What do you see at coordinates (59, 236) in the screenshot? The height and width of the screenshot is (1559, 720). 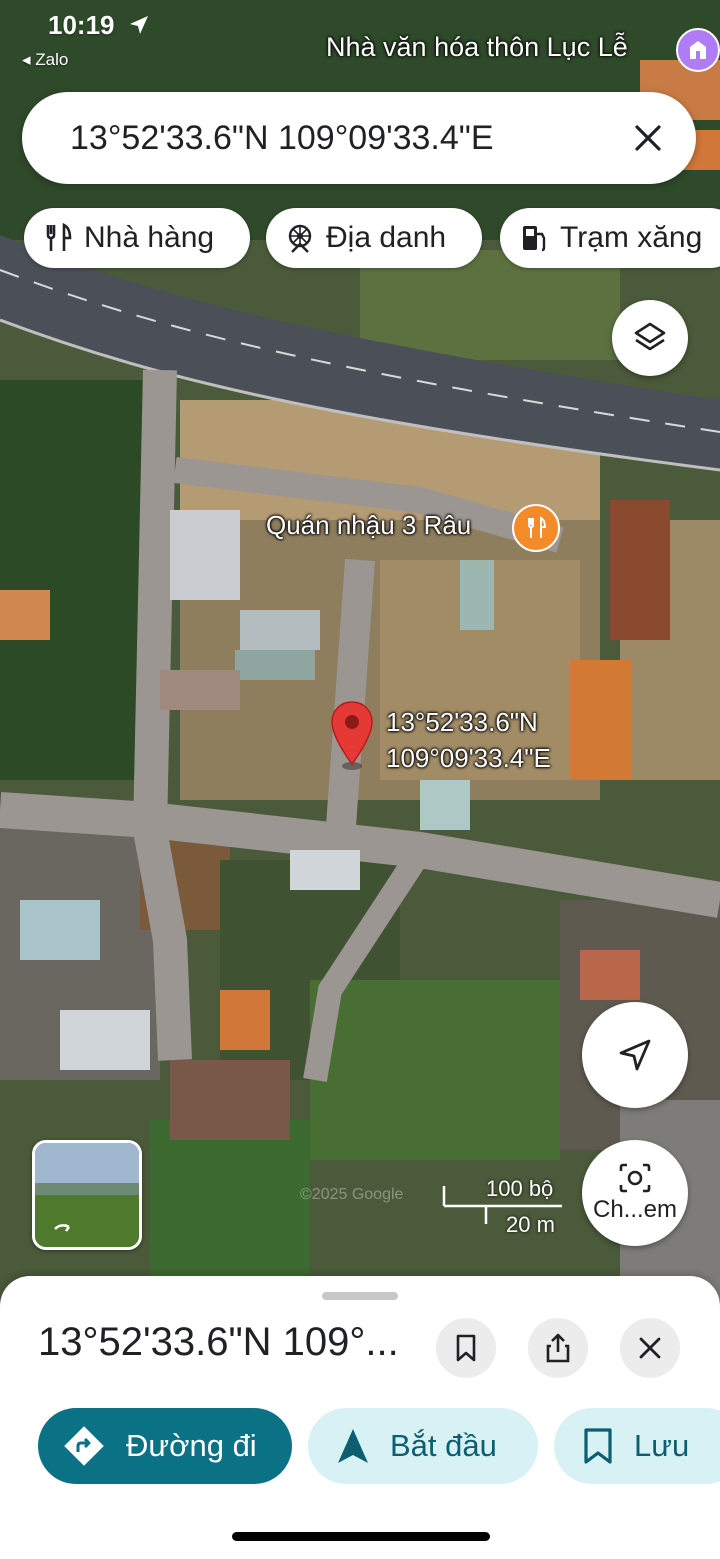 I see `restaurant-icon` at bounding box center [59, 236].